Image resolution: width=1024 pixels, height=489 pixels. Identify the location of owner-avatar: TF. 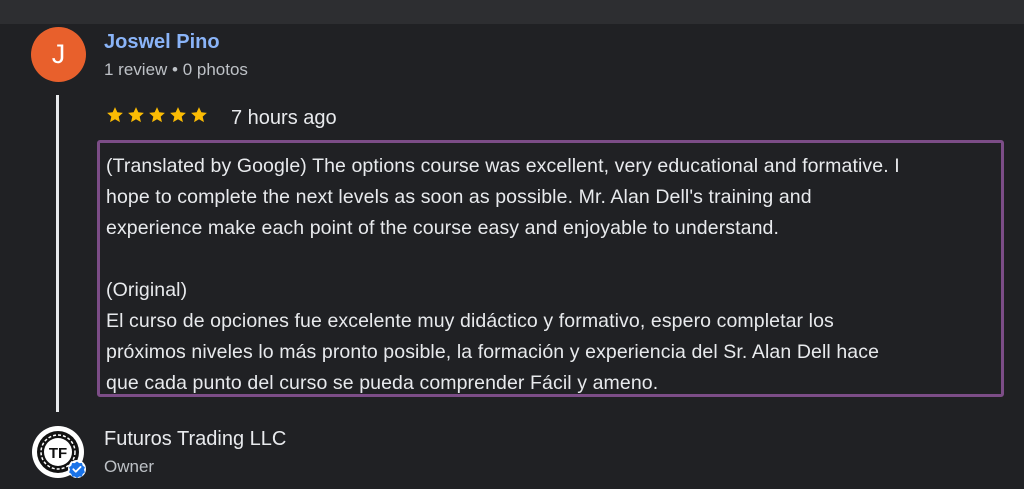
(58, 452).